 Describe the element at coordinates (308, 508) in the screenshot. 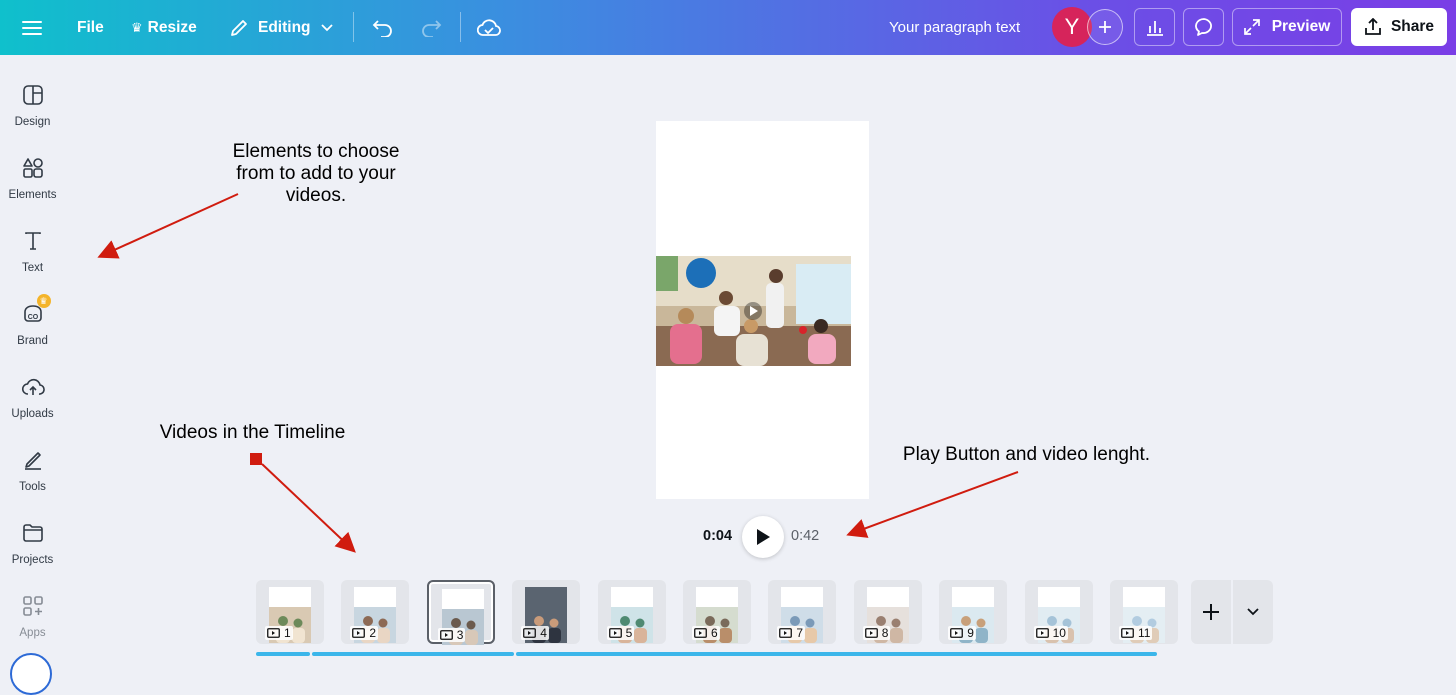

I see `arrow-to-timeline` at that location.